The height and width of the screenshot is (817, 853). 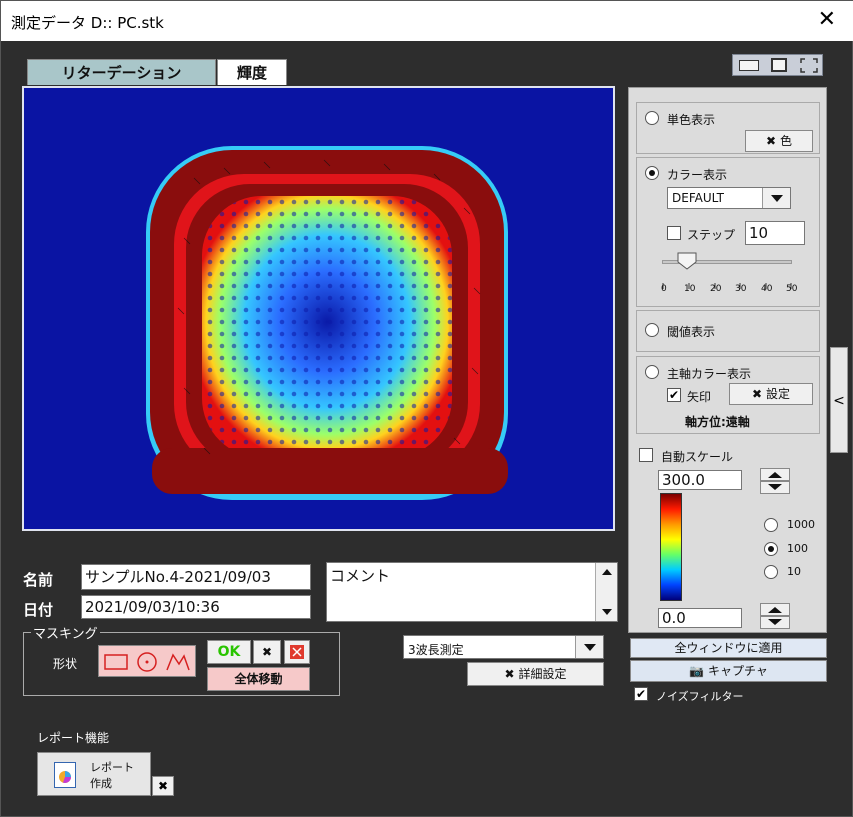 What do you see at coordinates (711, 235) in the screenshot?
I see `step-label: ステップ` at bounding box center [711, 235].